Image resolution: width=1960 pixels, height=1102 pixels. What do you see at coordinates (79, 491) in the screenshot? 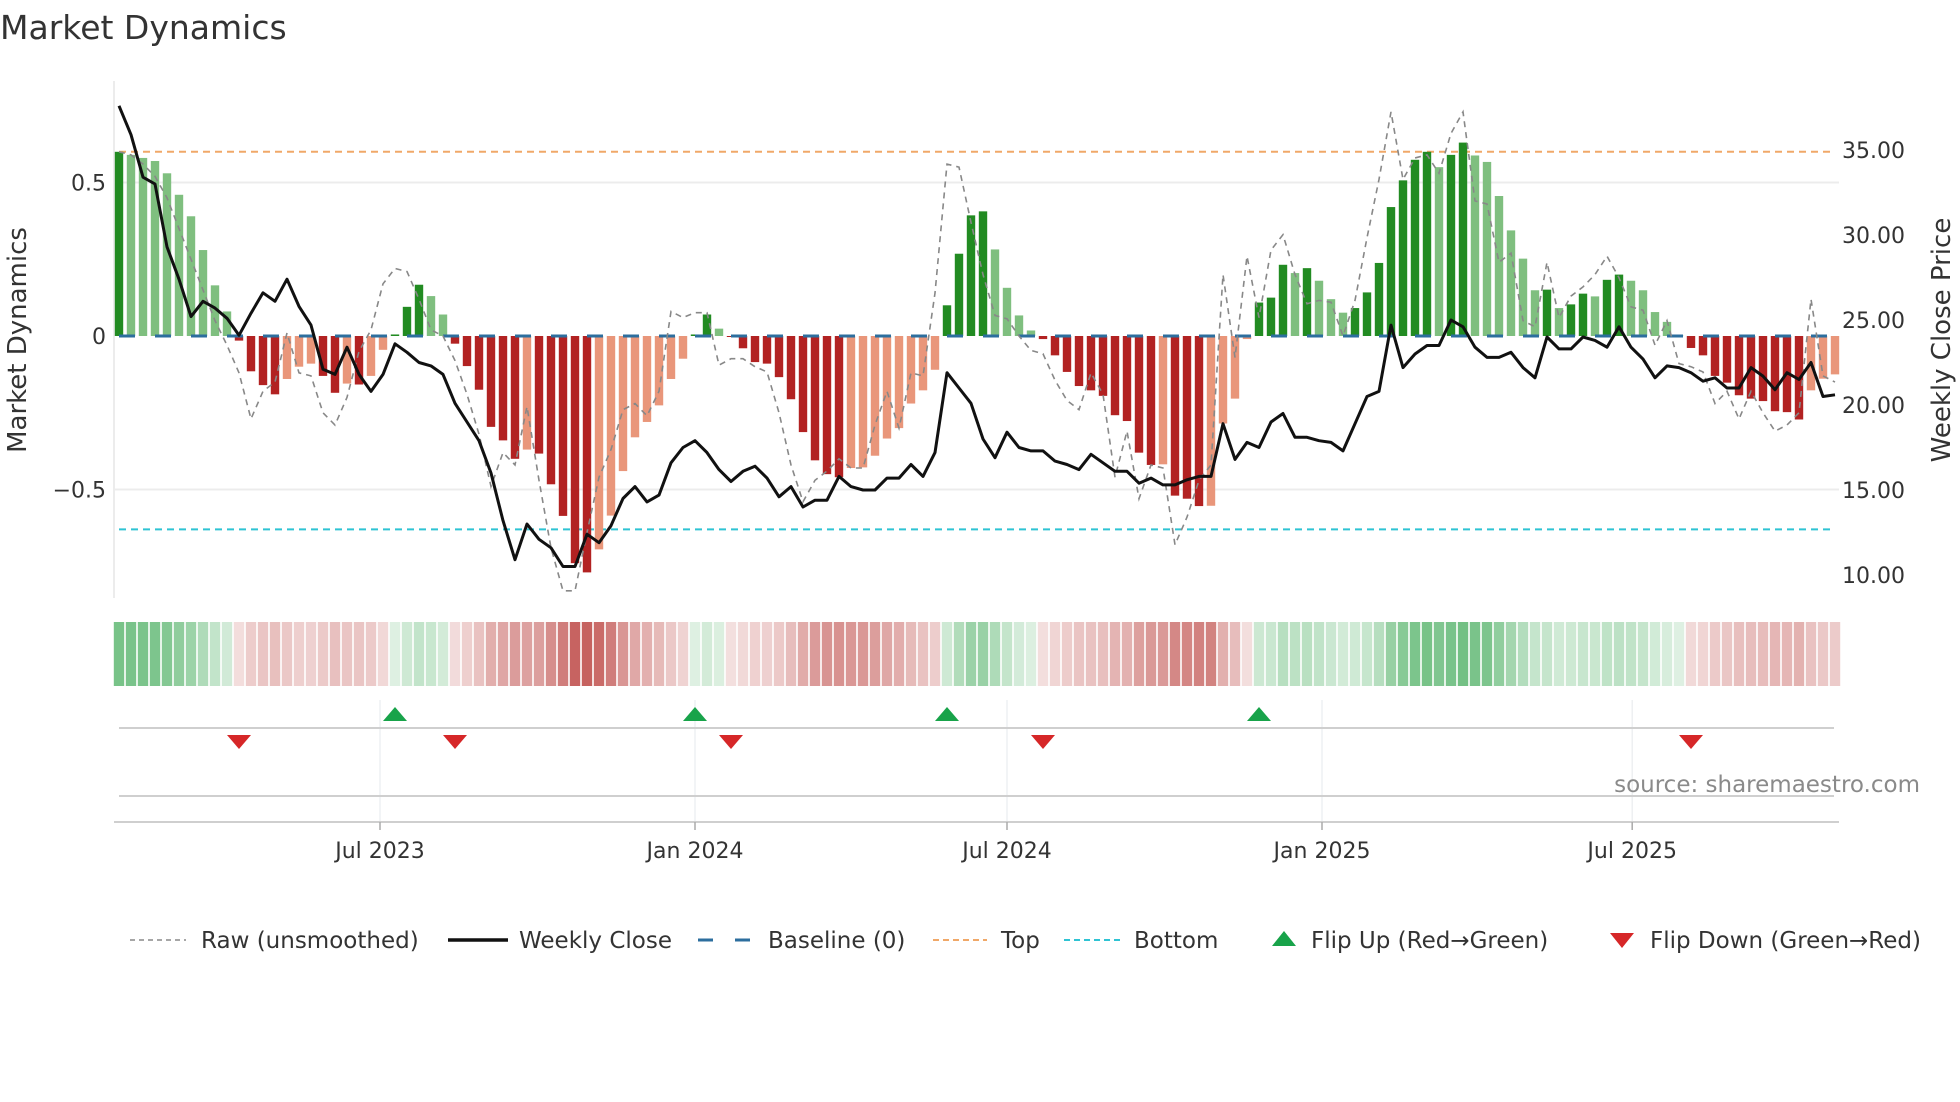
I see `left-tick-label: −0.5` at bounding box center [79, 491].